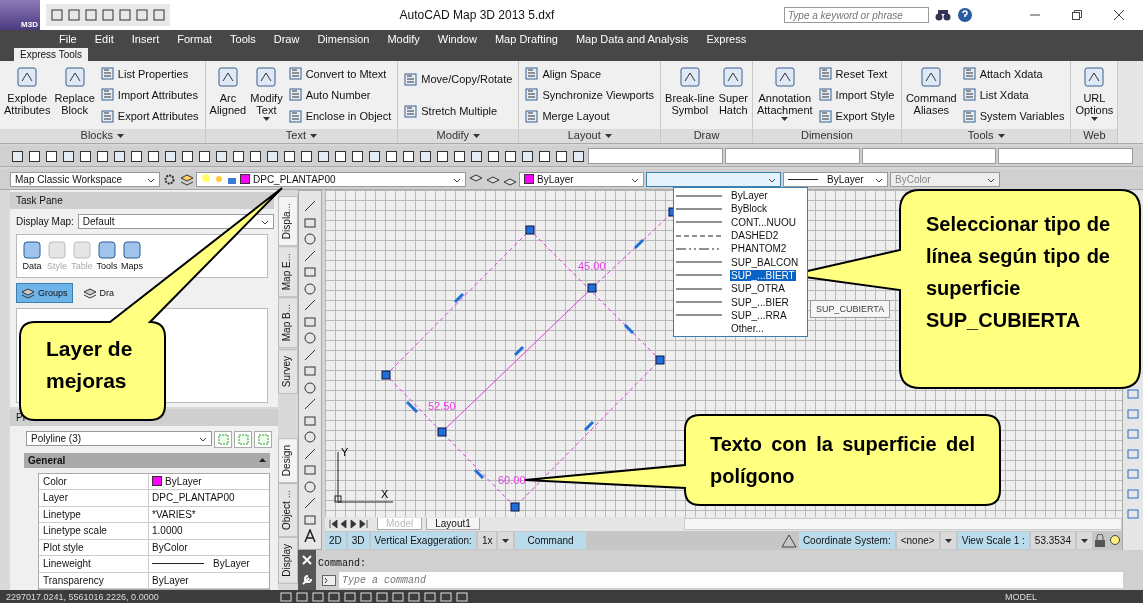 Image resolution: width=1143 pixels, height=603 pixels. What do you see at coordinates (826, 135) in the screenshot?
I see `panel-title: Dimension` at bounding box center [826, 135].